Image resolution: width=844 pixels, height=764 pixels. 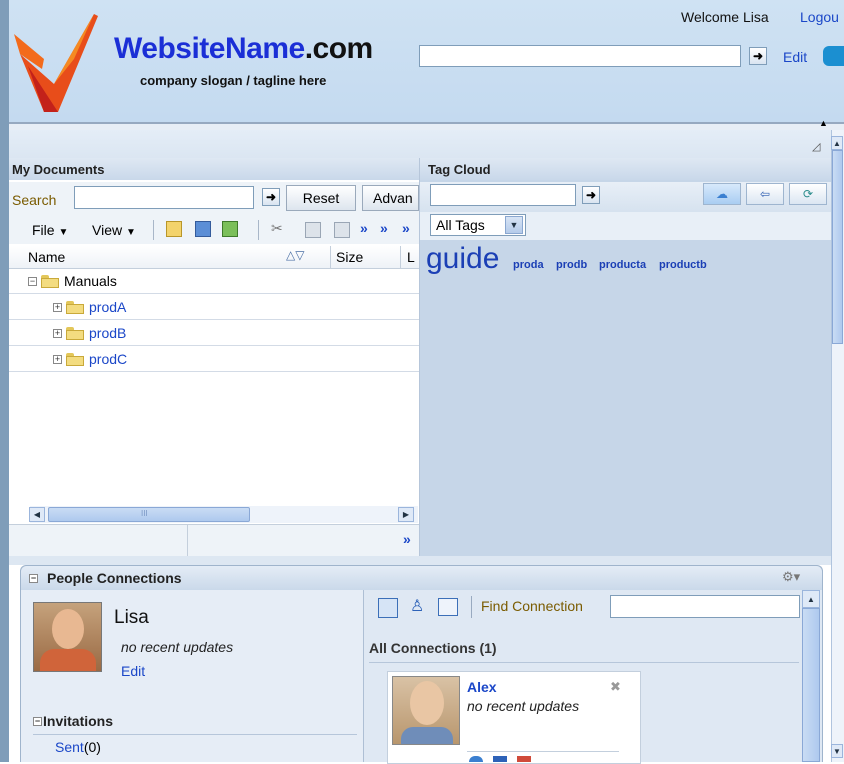 I want to click on sent-count: (0), so click(x=92, y=747).